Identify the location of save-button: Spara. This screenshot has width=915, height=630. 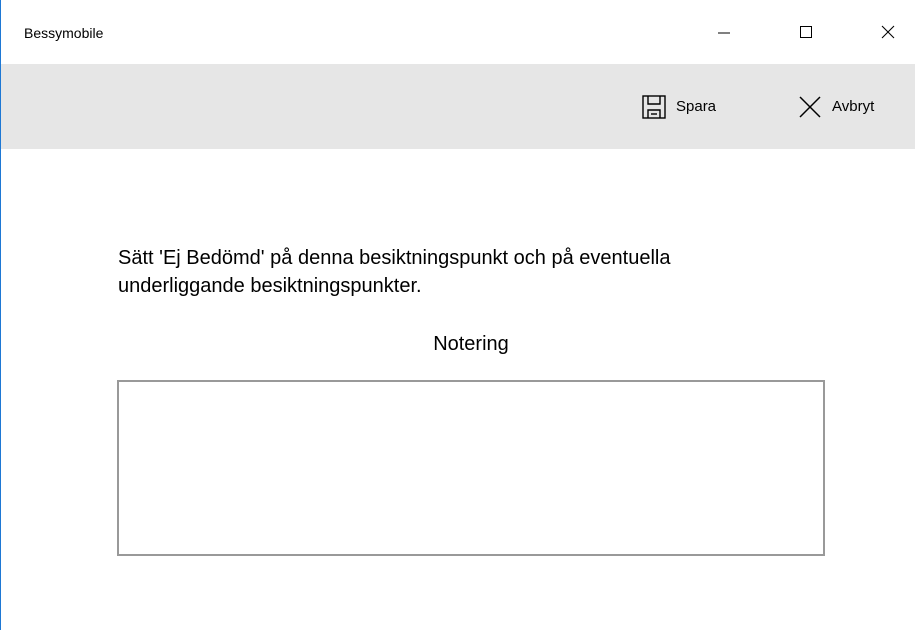
(679, 106).